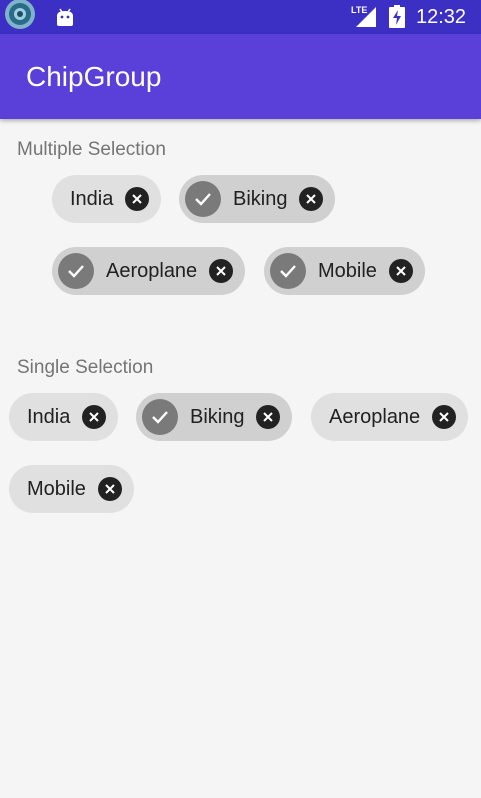  I want to click on signal-icon, so click(366, 17).